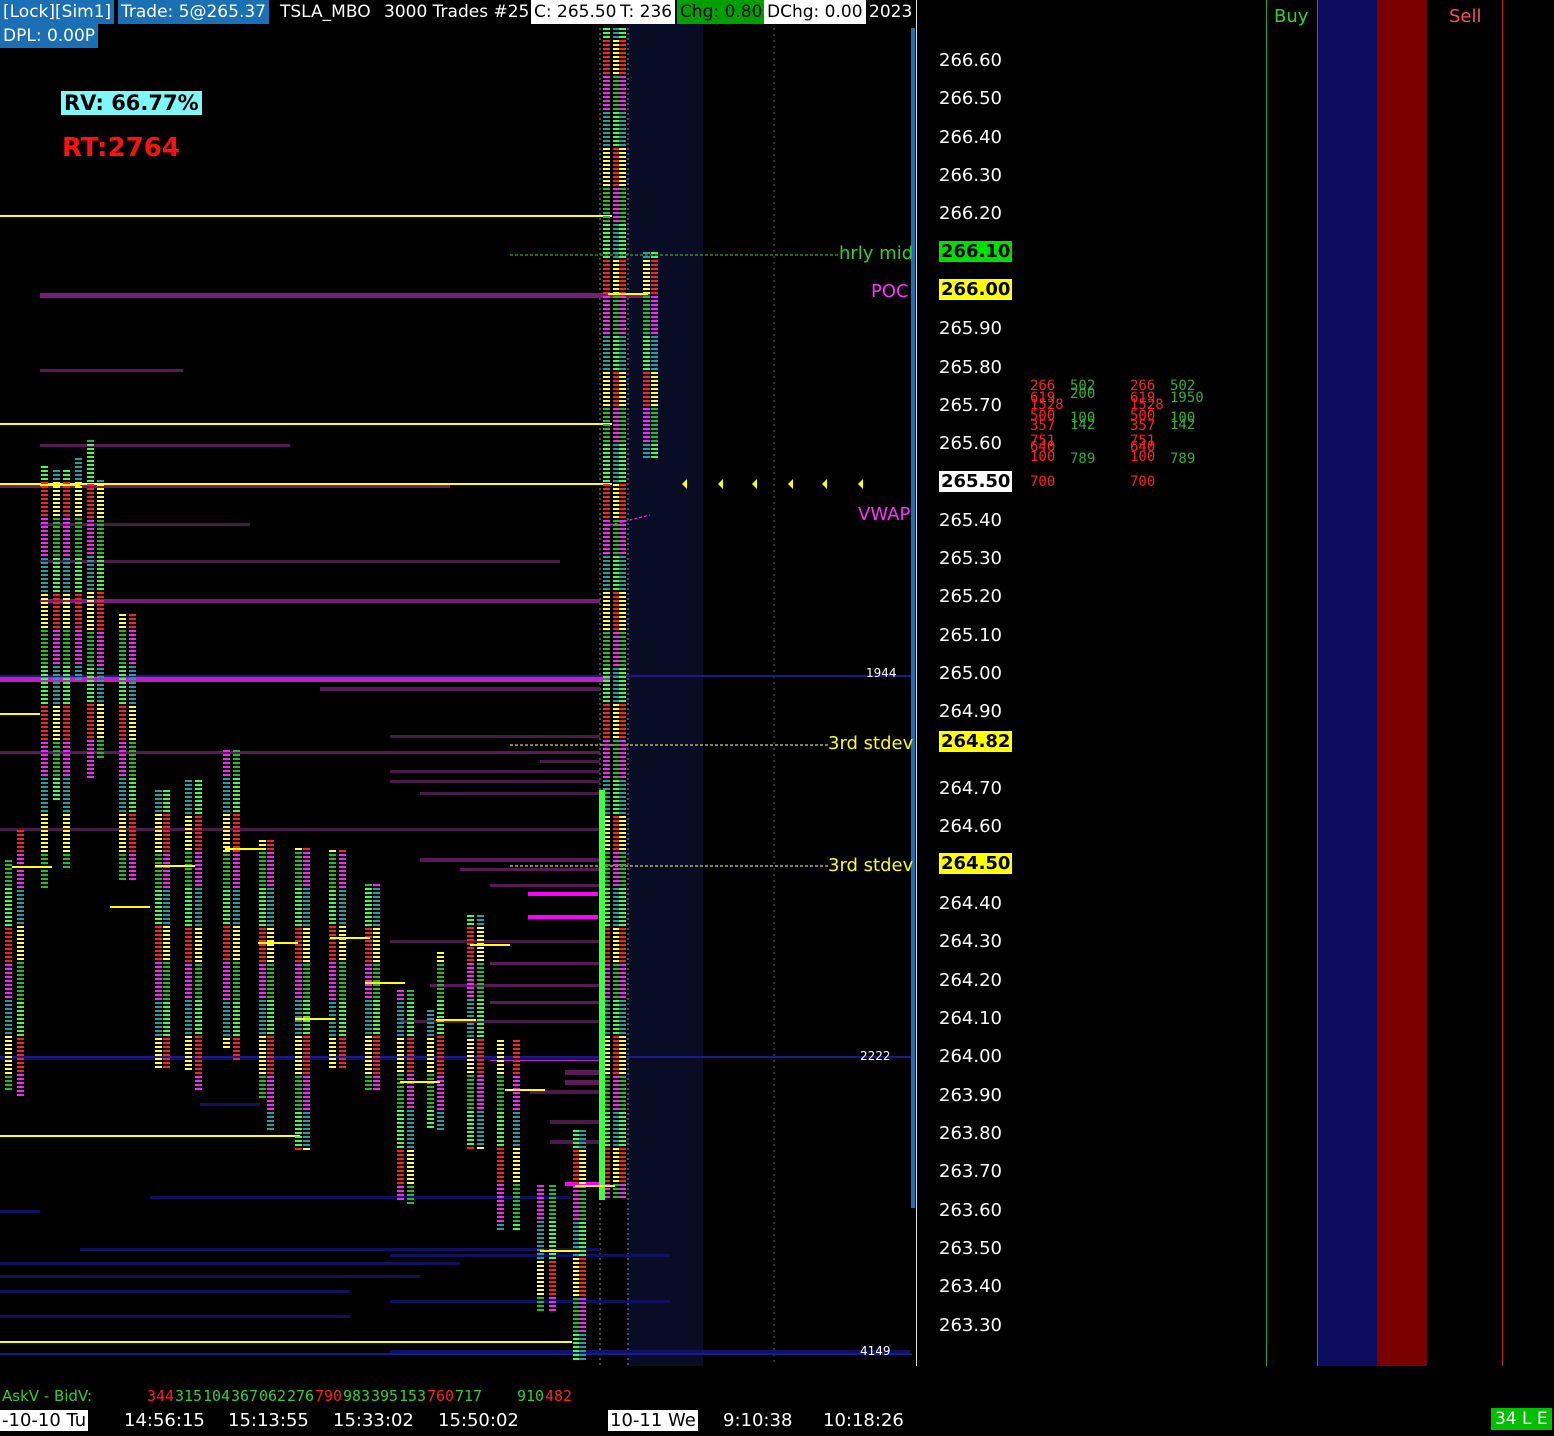 The image size is (1554, 1436). What do you see at coordinates (278, 943) in the screenshot?
I see `bar-poc-marker` at bounding box center [278, 943].